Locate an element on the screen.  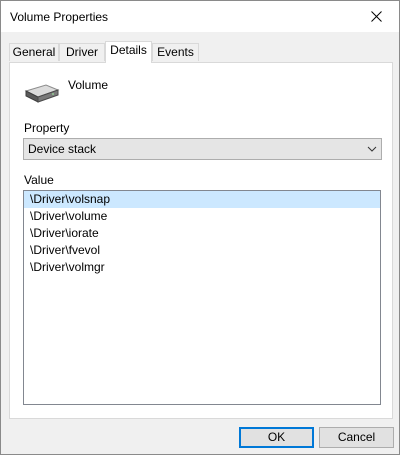
cancel-button: Cancel is located at coordinates (356, 437).